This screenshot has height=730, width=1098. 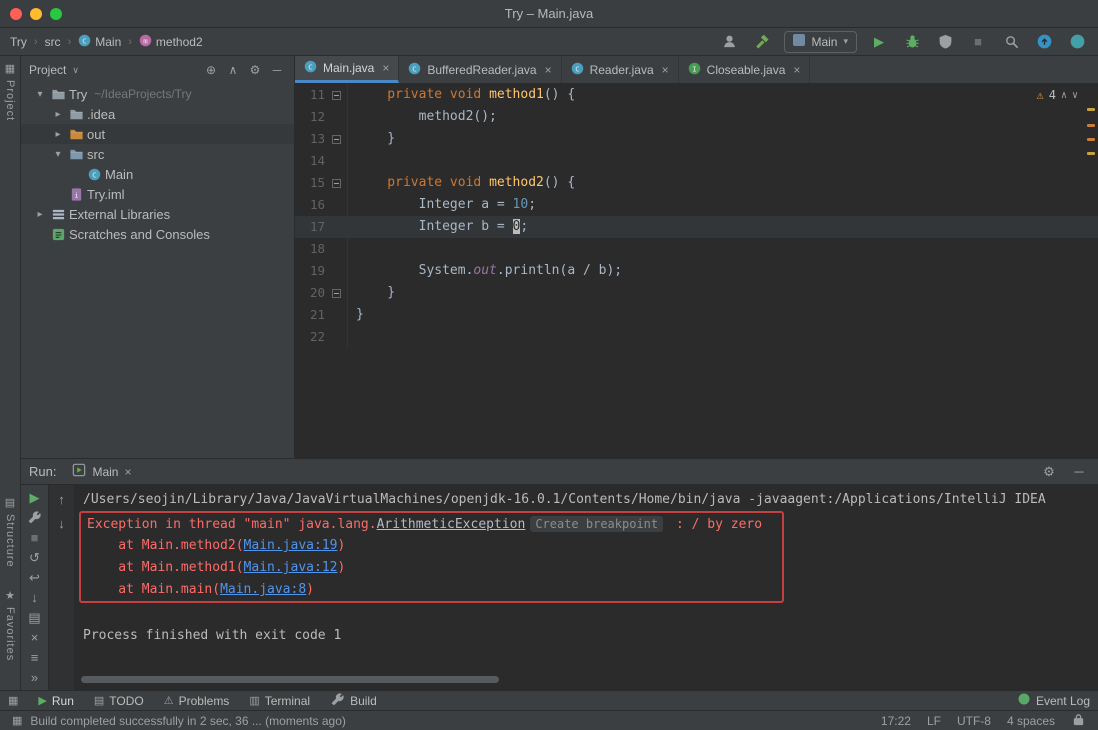 I want to click on status-encoding: UTF-8, so click(x=974, y=721).